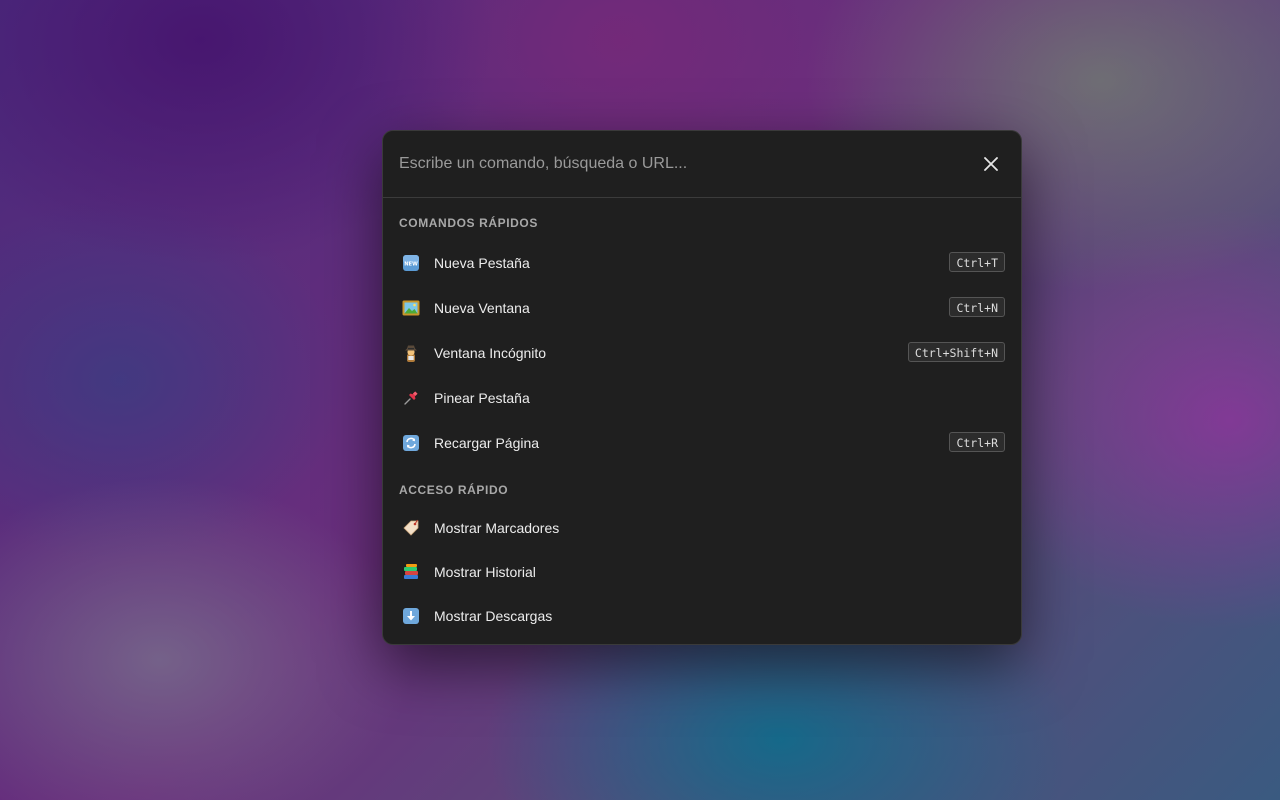 The width and height of the screenshot is (1280, 800). I want to click on command-label: Nueva Pestaña, so click(482, 263).